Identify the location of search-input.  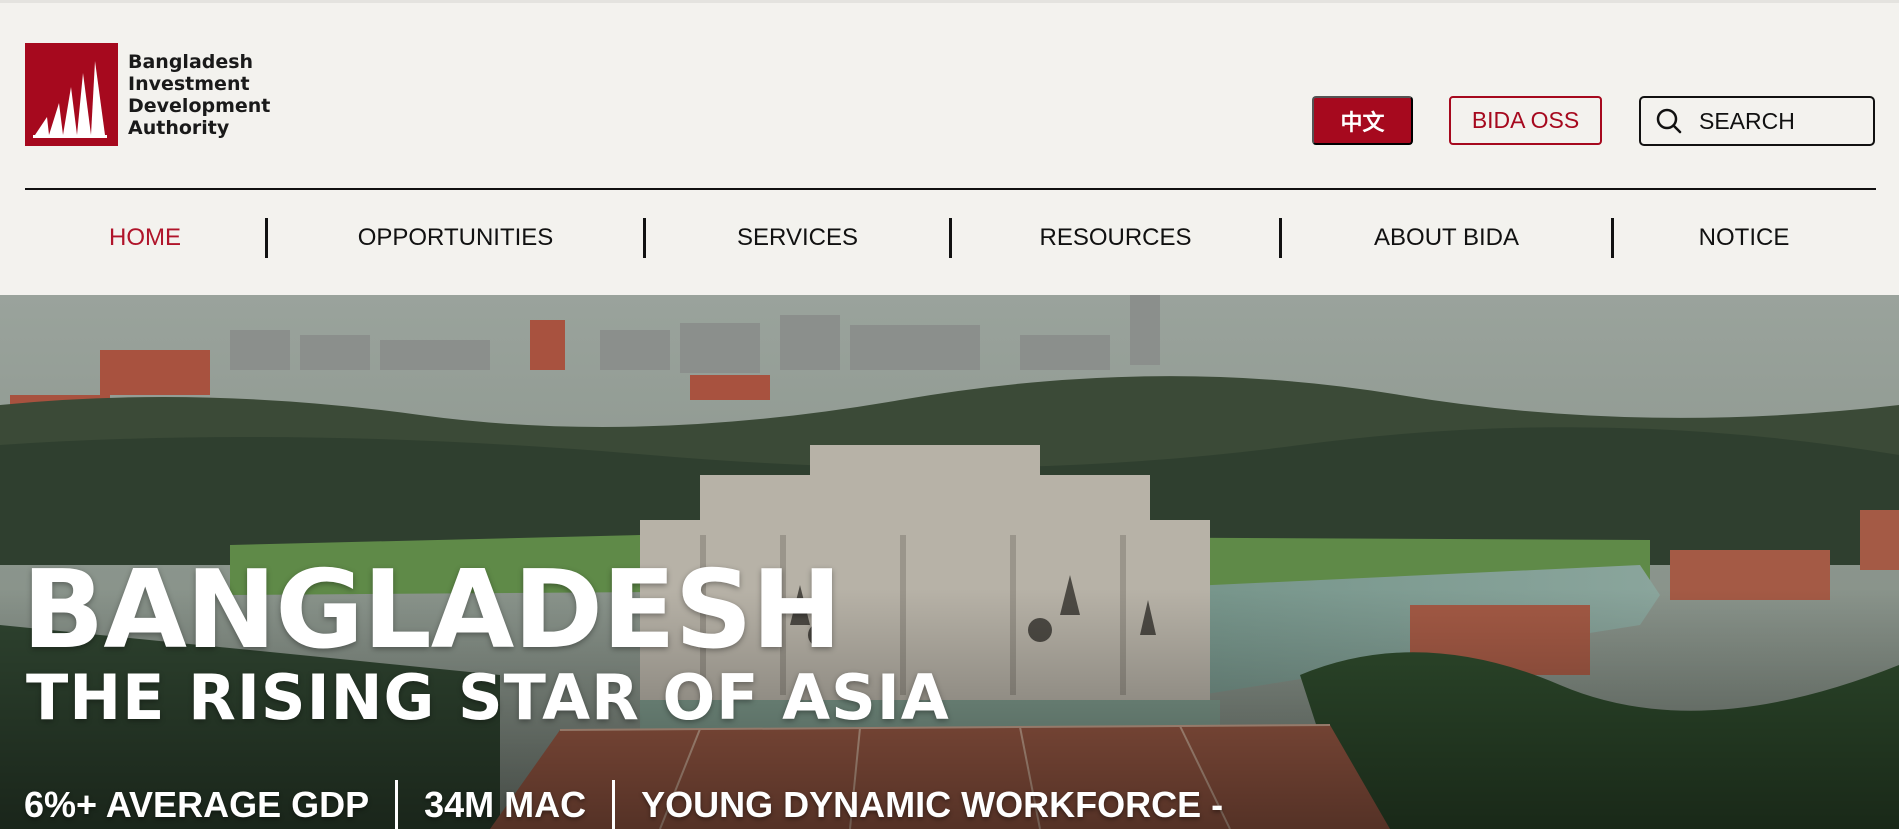
(1779, 121).